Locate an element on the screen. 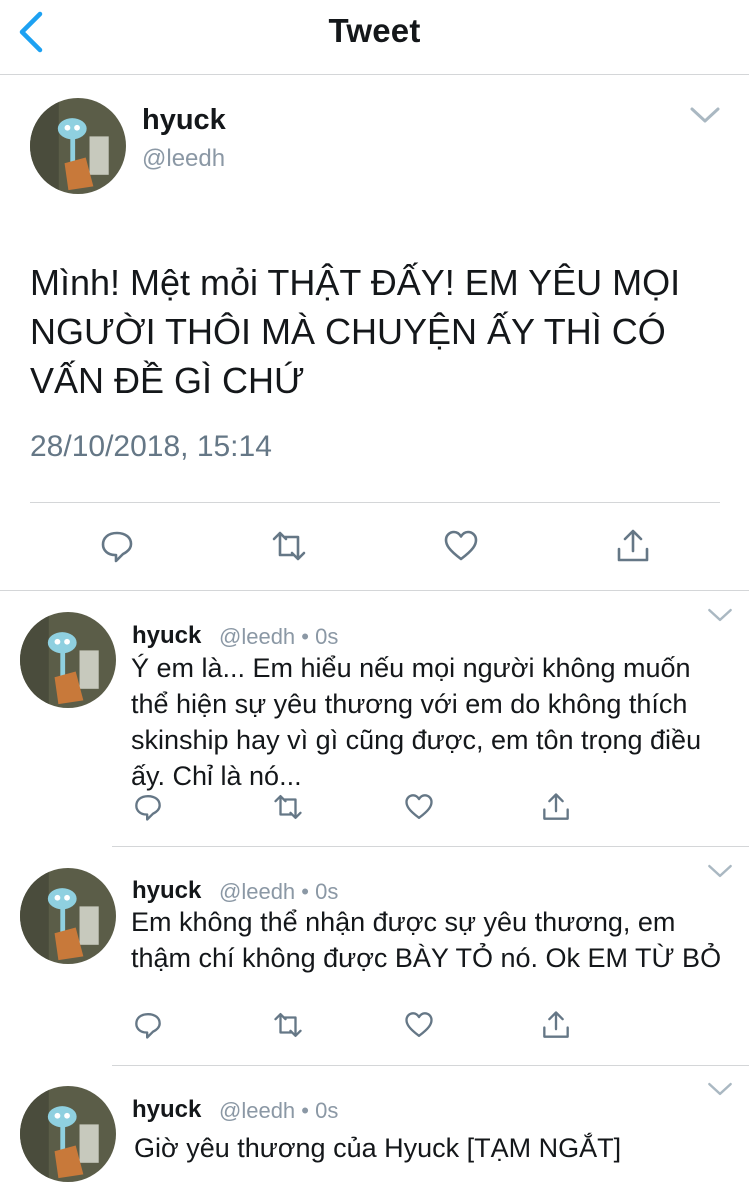  page-title: Tweet is located at coordinates (374, 30).